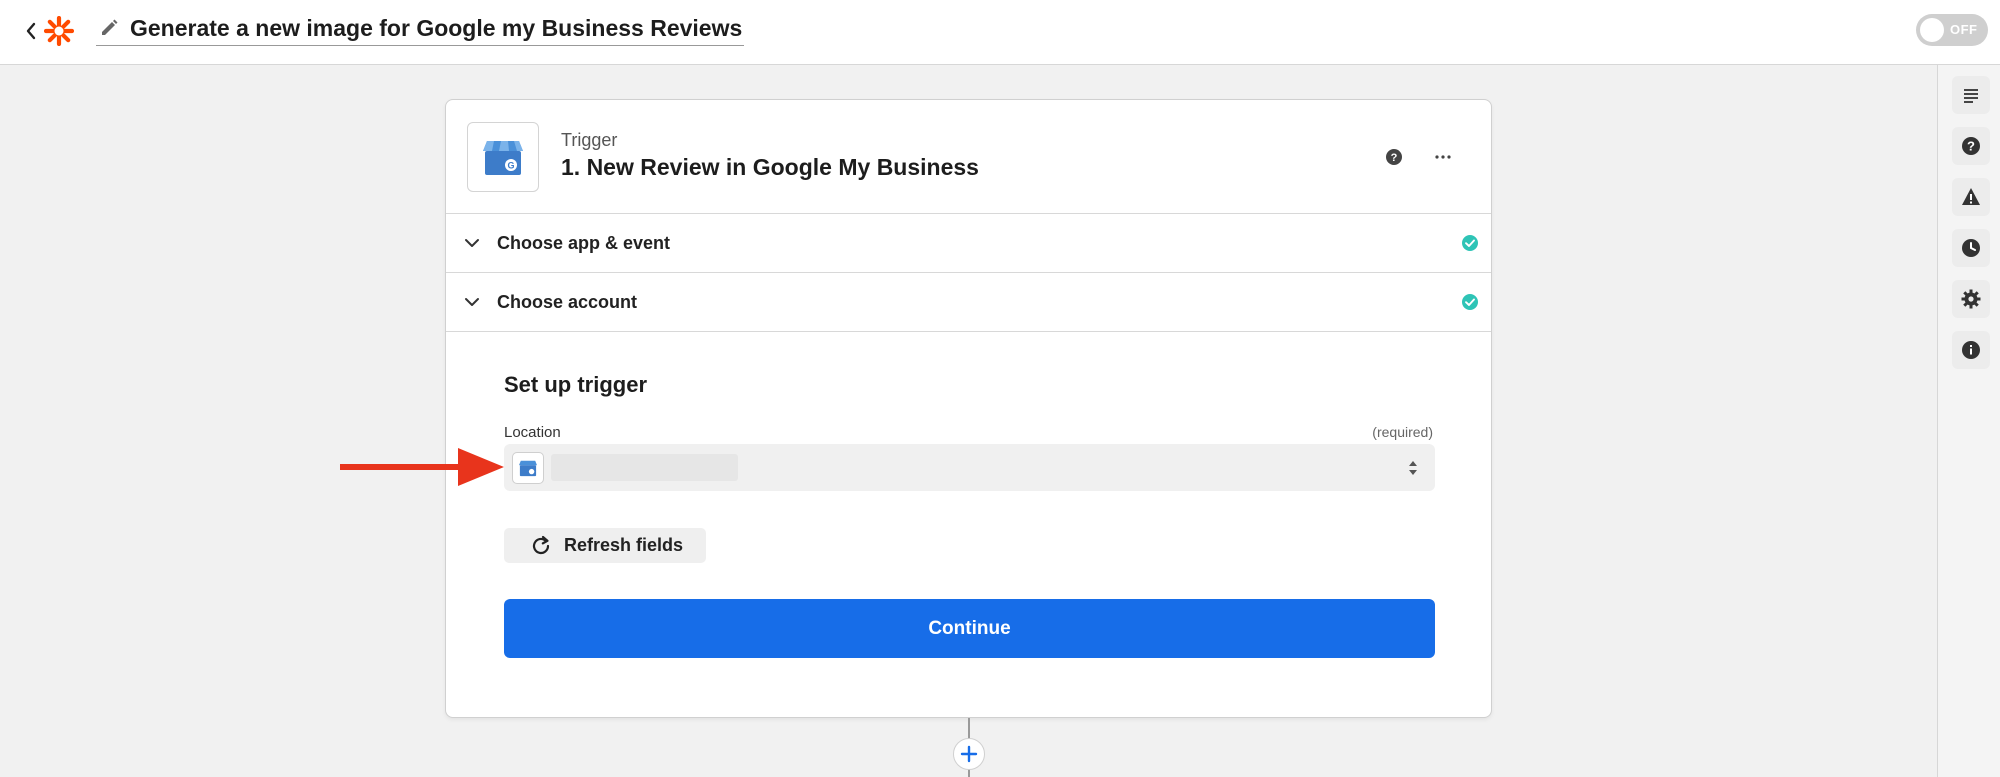 This screenshot has width=2000, height=777. I want to click on add-step-button, so click(969, 754).